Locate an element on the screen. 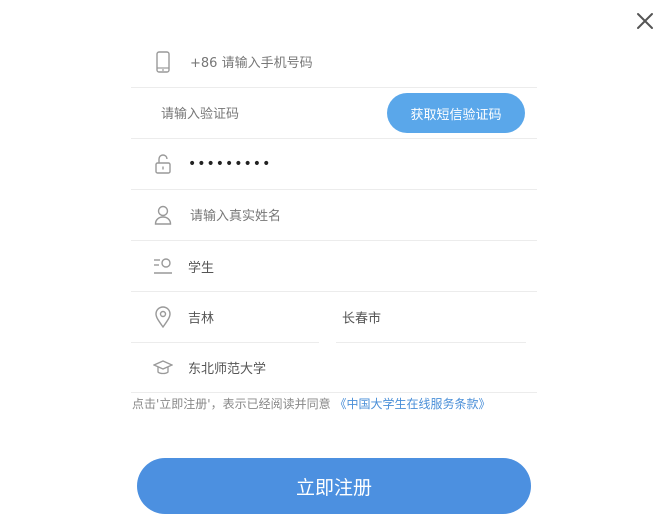 The height and width of the screenshot is (532, 671). user-icon is located at coordinates (163, 215).